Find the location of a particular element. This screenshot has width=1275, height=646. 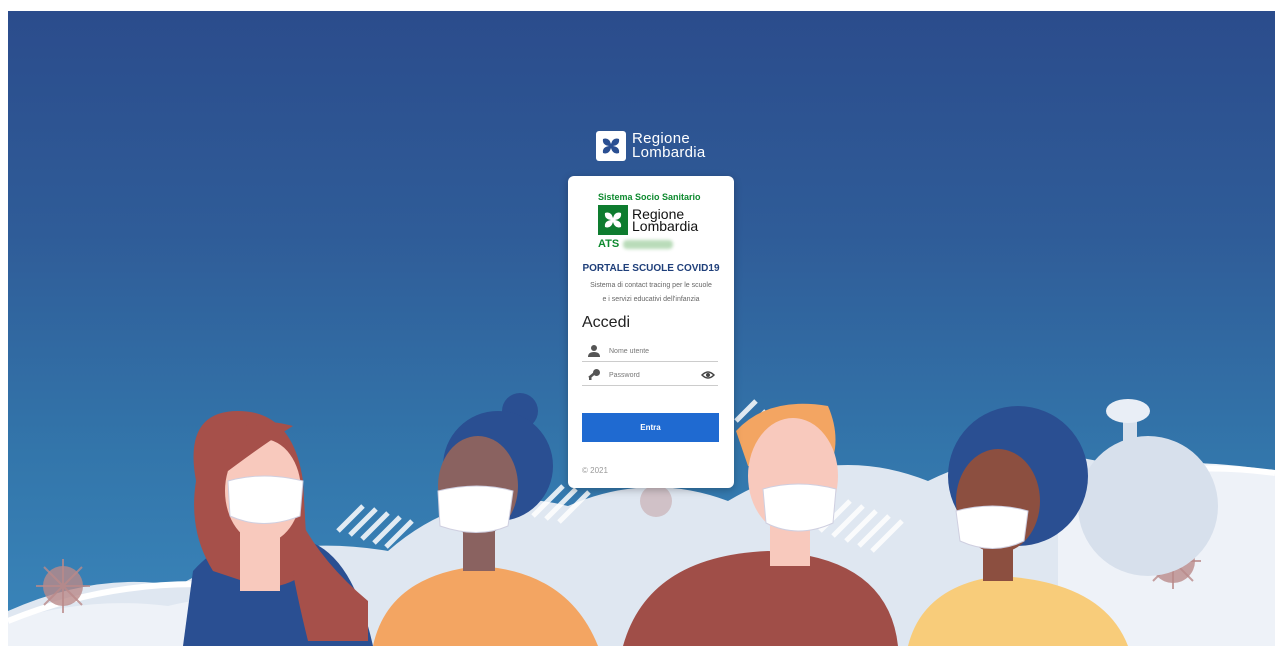

login-button: Entra is located at coordinates (650, 427).